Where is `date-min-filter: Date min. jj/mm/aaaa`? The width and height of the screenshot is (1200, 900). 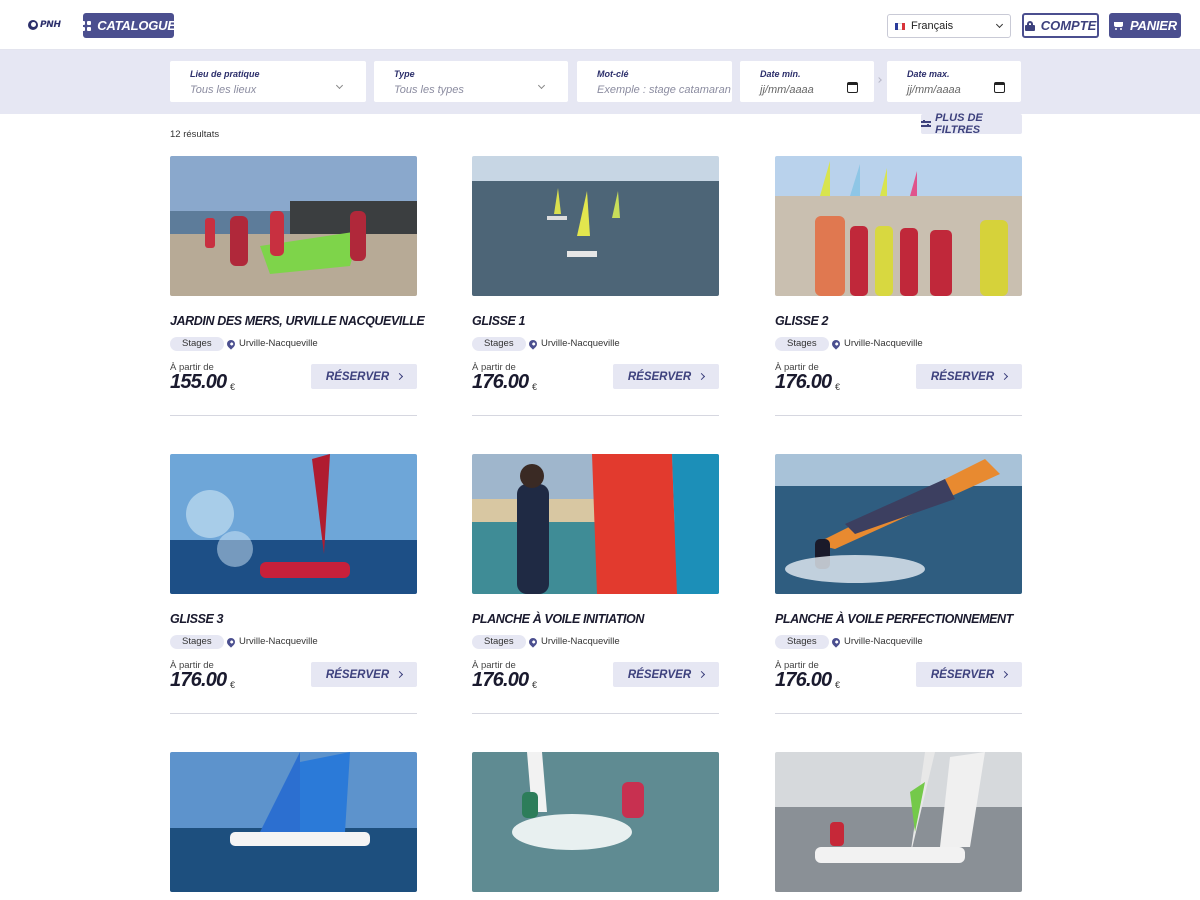
date-min-filter: Date min. jj/mm/aaaa is located at coordinates (807, 81).